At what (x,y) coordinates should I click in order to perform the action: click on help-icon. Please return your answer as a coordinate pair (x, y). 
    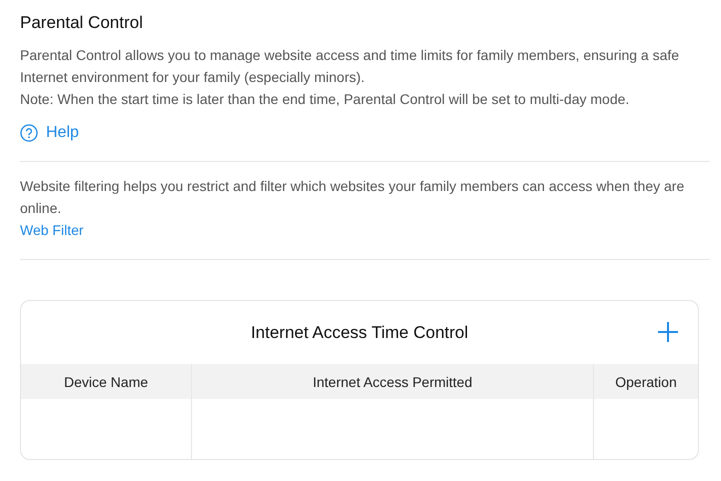
    Looking at the image, I should click on (29, 133).